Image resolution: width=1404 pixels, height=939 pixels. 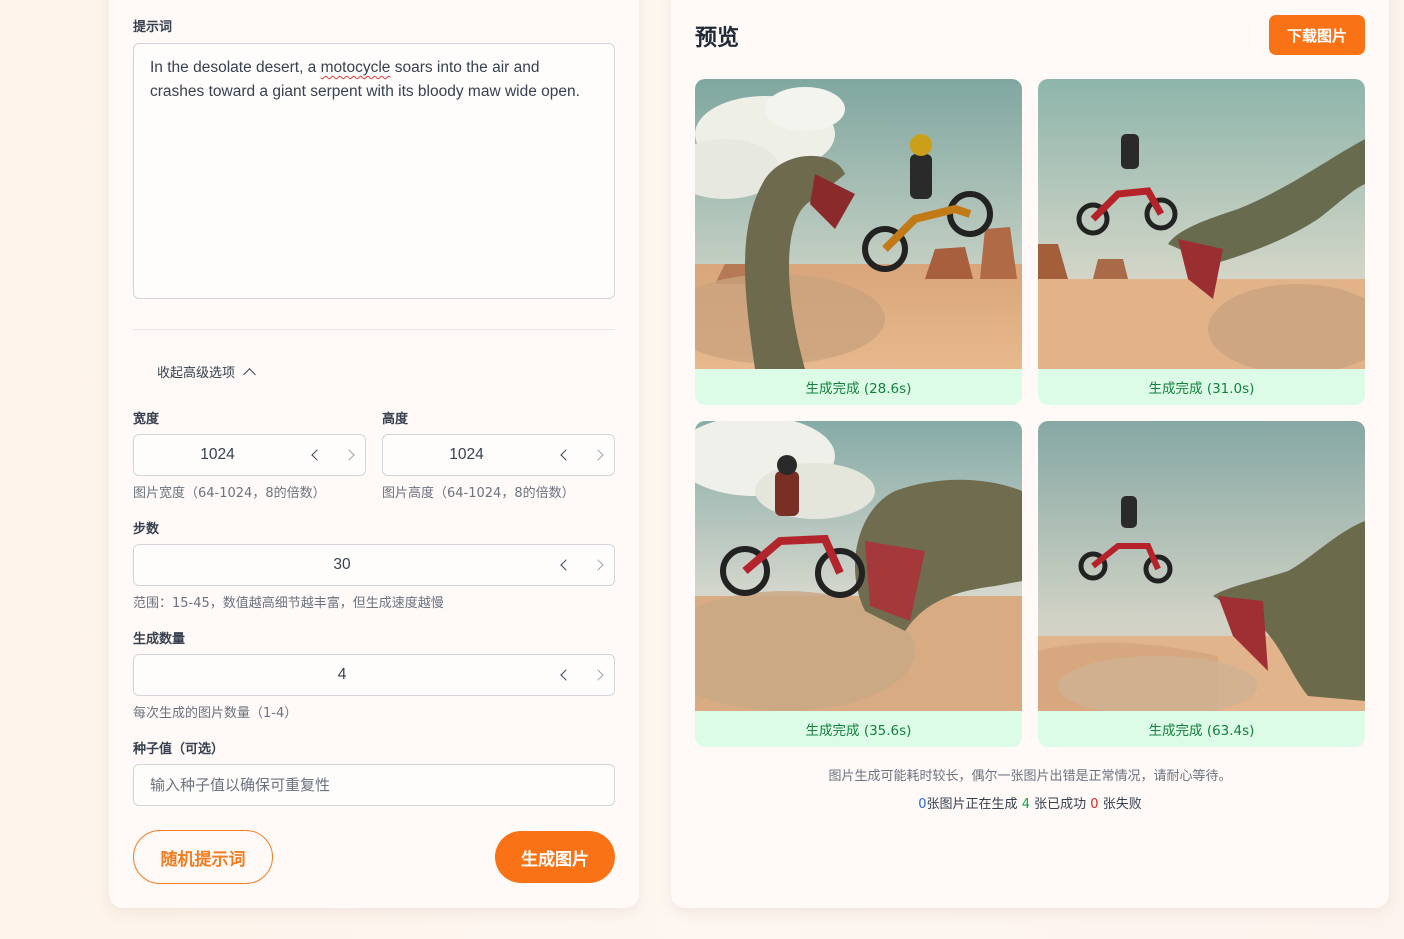 What do you see at coordinates (342, 675) in the screenshot?
I see `count-value: 4` at bounding box center [342, 675].